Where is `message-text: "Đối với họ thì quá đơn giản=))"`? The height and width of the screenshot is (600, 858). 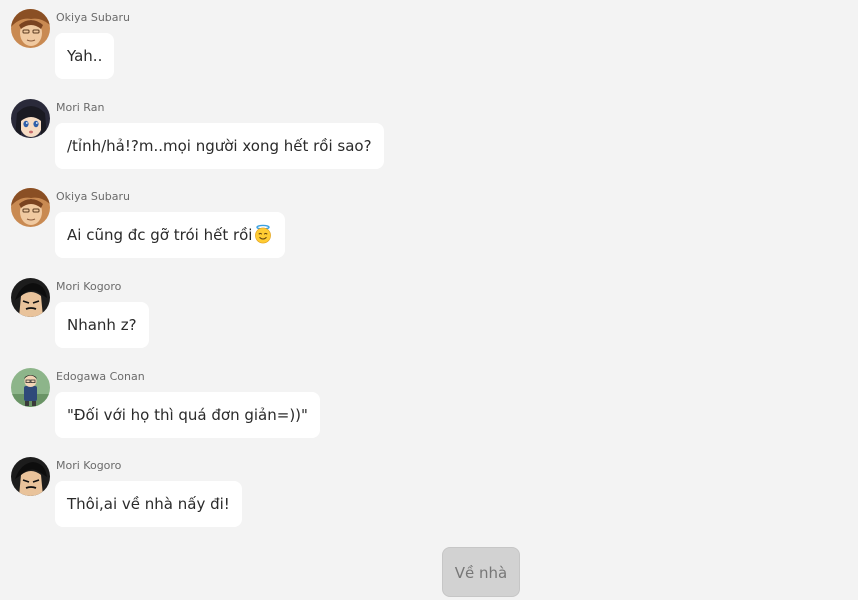
message-text: "Đối với họ thì quá đơn giản=))" is located at coordinates (187, 415).